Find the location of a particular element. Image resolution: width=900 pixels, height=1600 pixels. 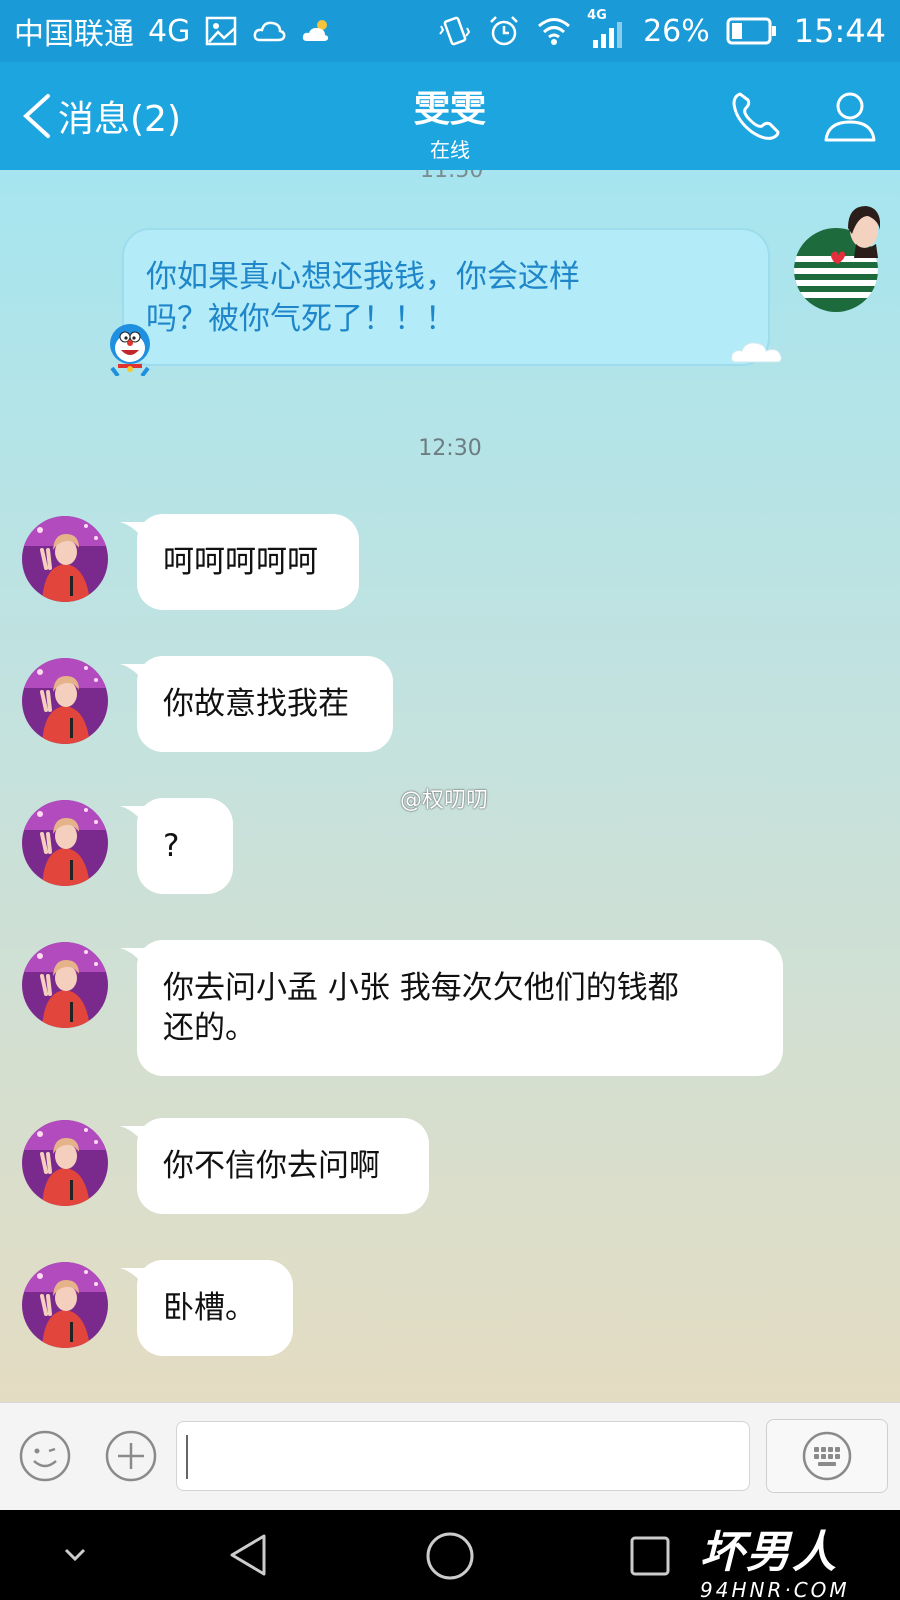

recents-square-icon is located at coordinates (650, 1556).